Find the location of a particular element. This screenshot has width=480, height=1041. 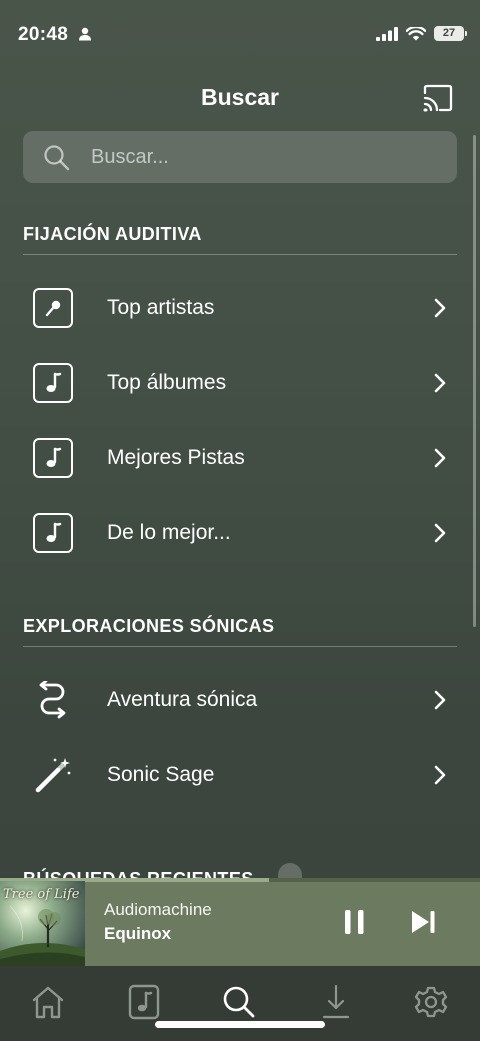

menu-item-sonic-sage: Sonic Sage is located at coordinates (240, 775).